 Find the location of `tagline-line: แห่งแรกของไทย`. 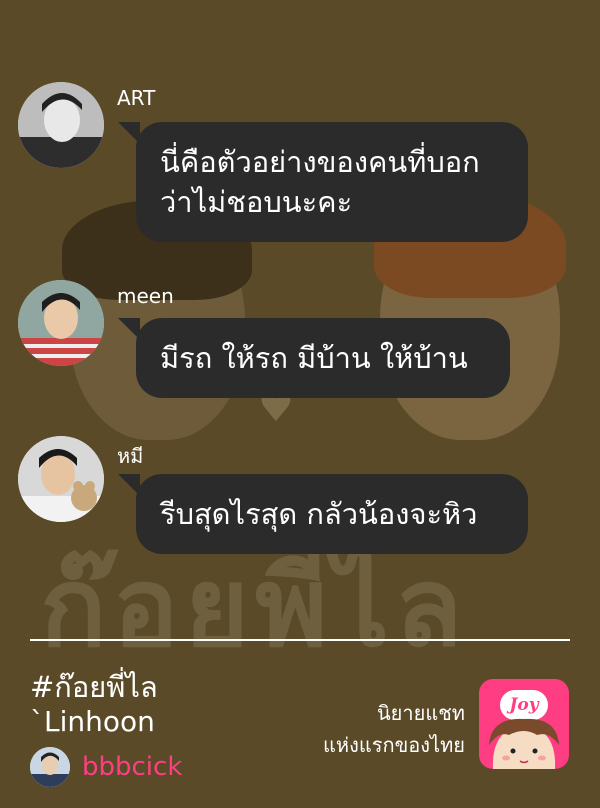

tagline-line: แห่งแรกของไทย is located at coordinates (394, 745).